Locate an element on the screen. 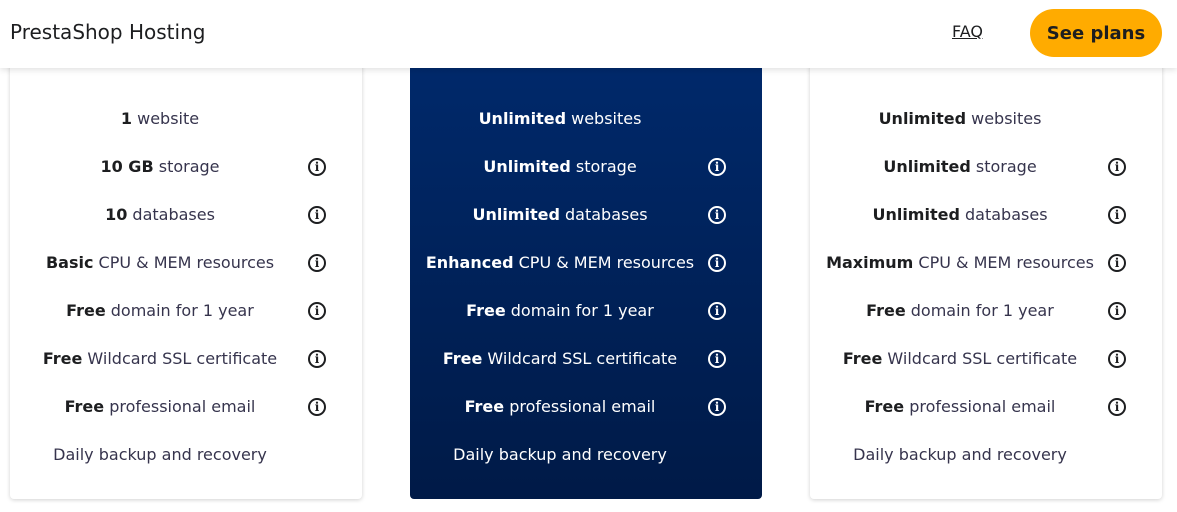 The width and height of the screenshot is (1177, 512). plan-feature: Basic CPU & MEM resources is located at coordinates (160, 262).